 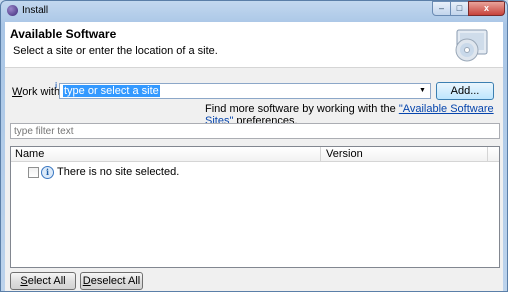 I want to click on window-title: Install, so click(x=35, y=10).